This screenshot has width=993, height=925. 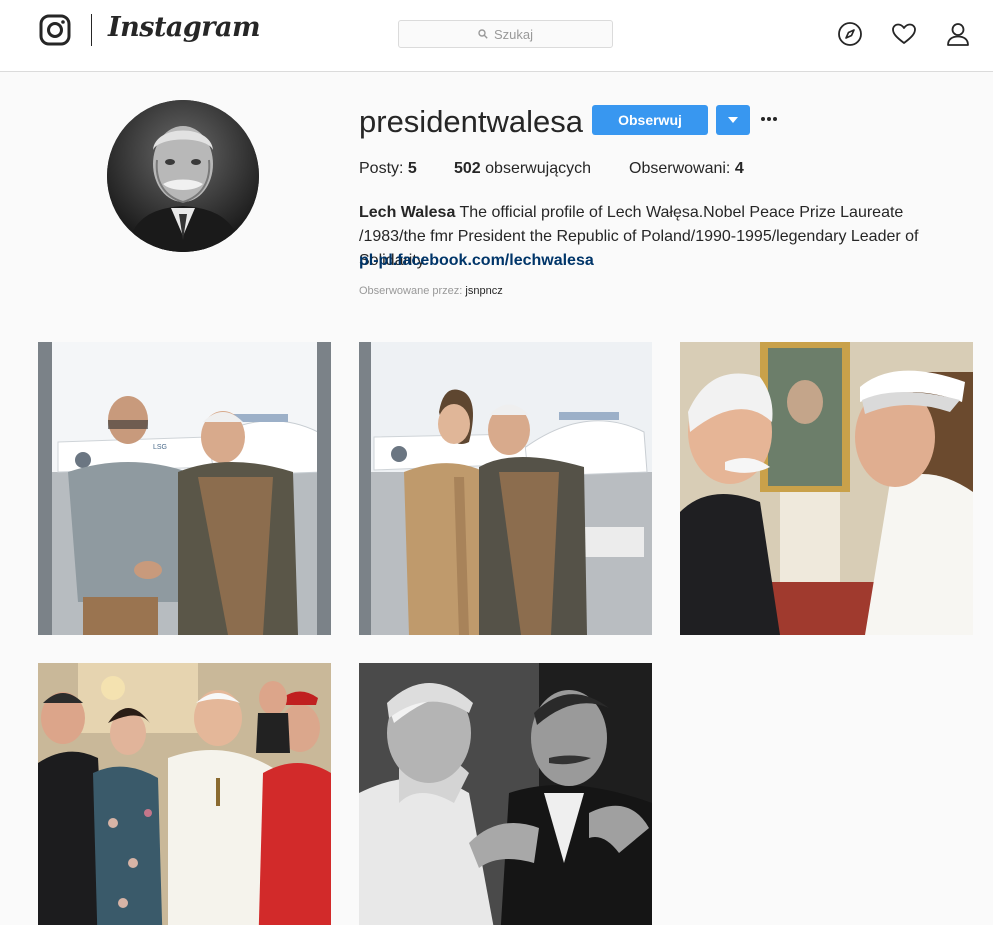 I want to click on following-count: 4, so click(x=739, y=168).